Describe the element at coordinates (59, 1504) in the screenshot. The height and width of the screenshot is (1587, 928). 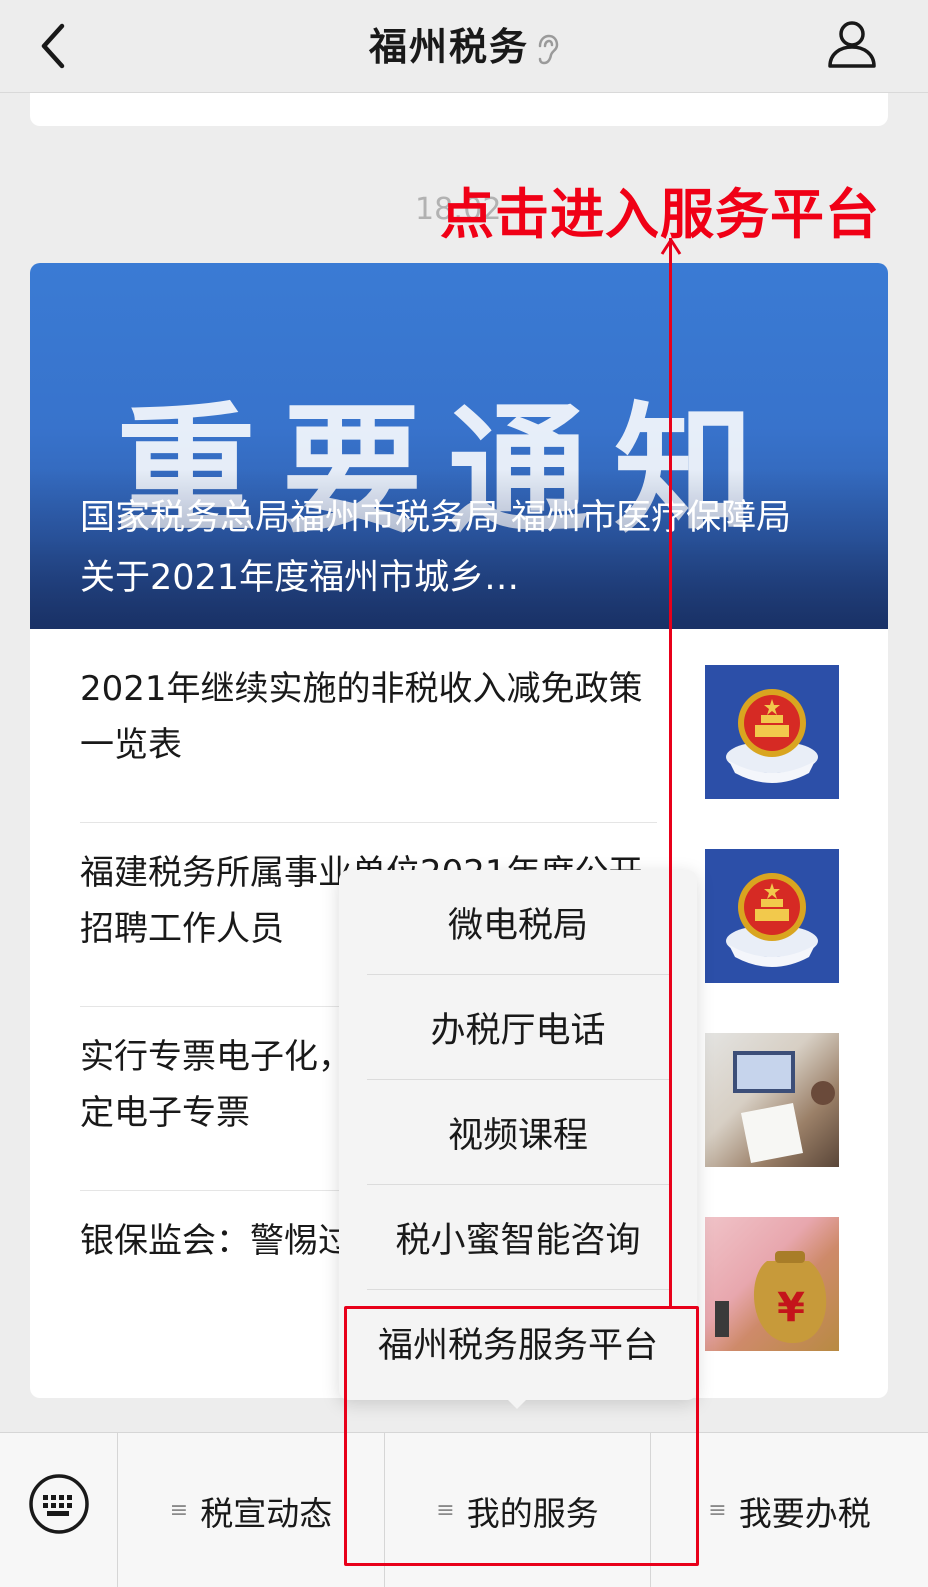
I see `keyboard-icon` at that location.